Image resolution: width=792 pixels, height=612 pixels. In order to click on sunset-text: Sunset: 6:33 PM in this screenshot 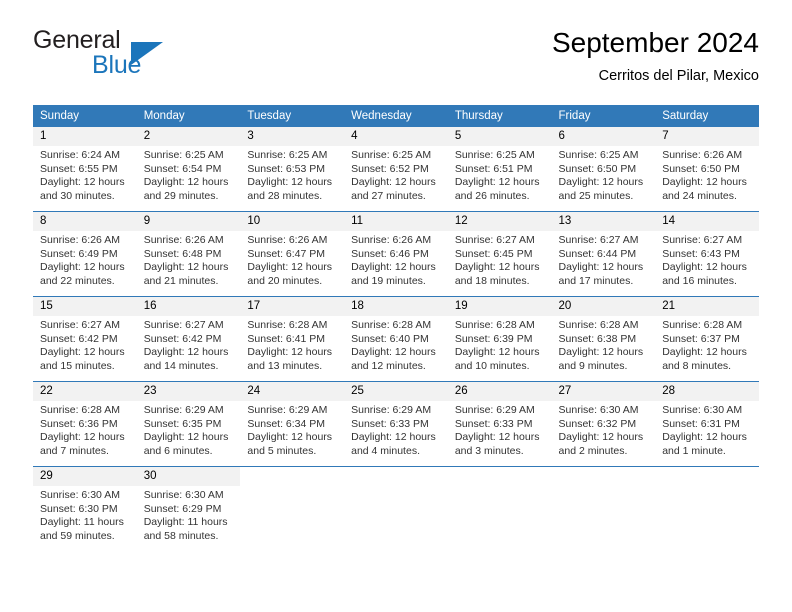, I will do `click(390, 423)`.